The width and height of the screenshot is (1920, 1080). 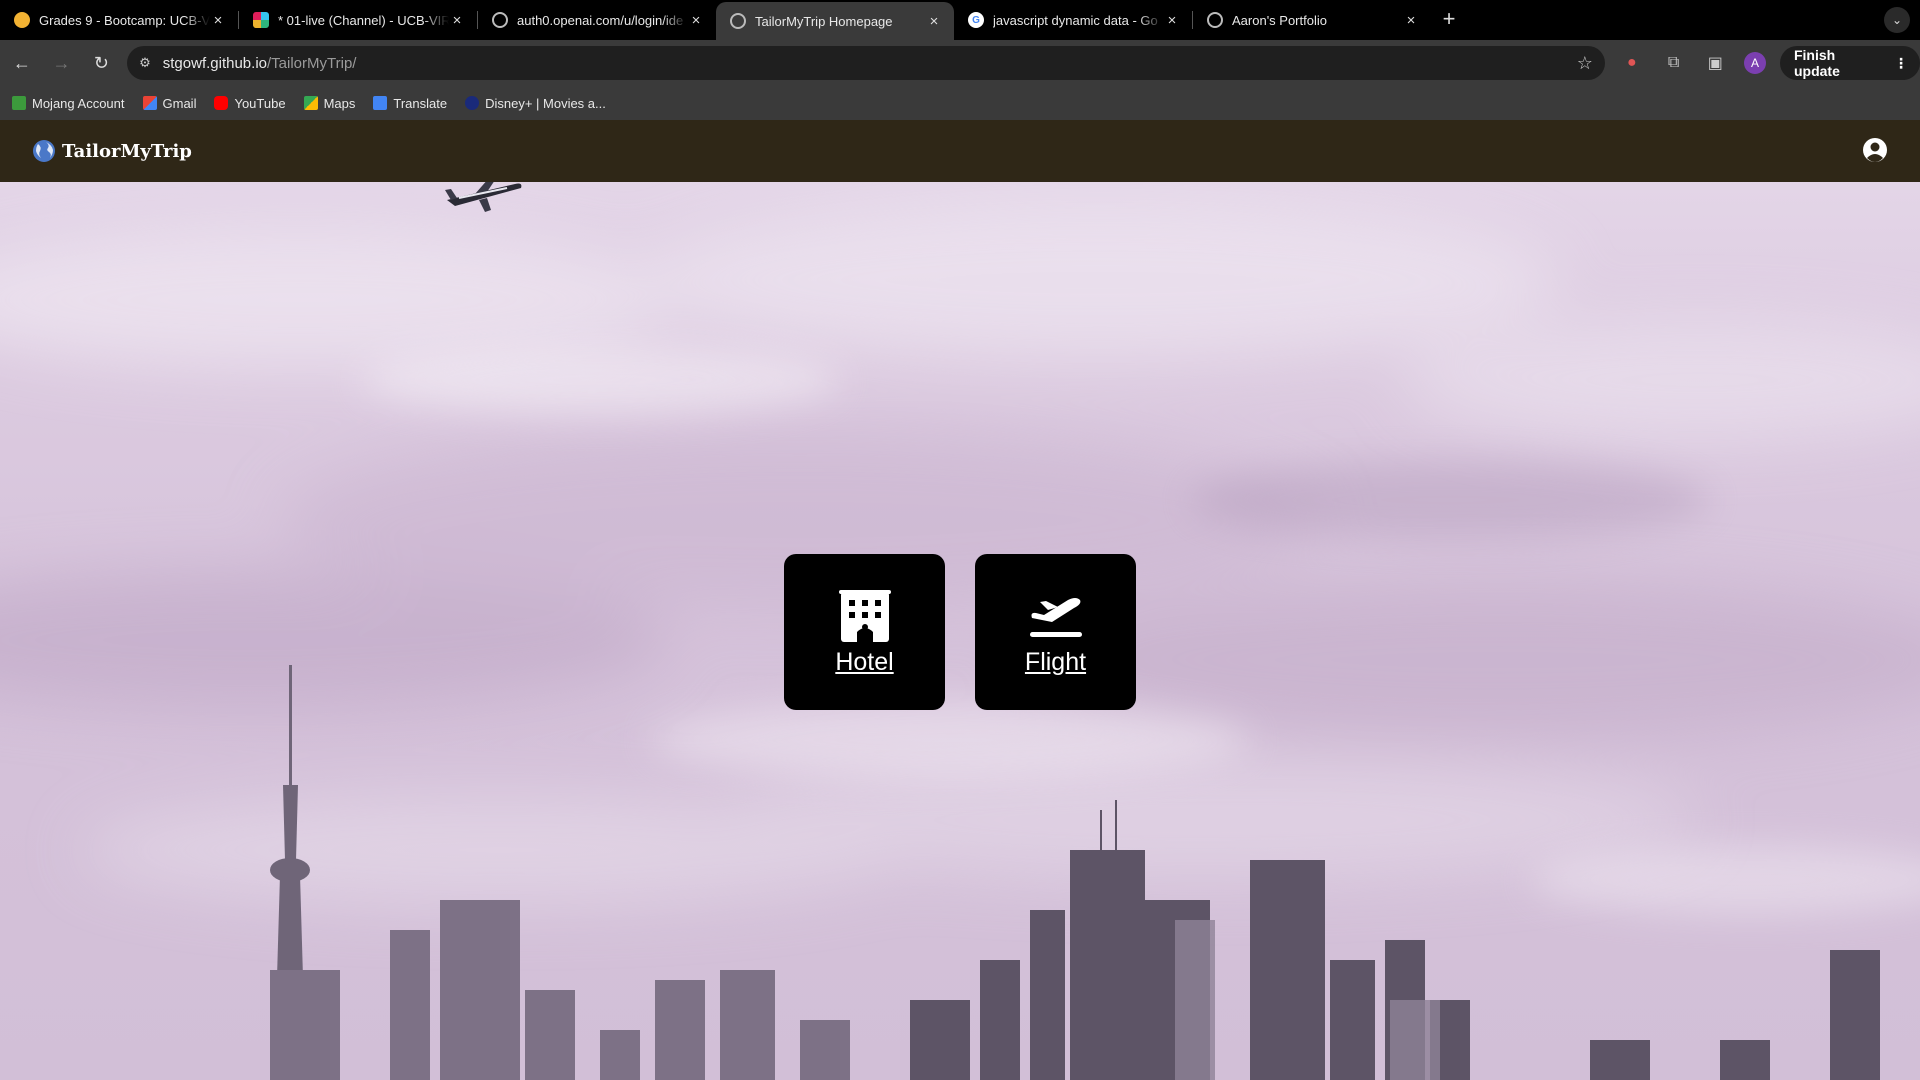 I want to click on bookmark-label: Translate, so click(x=420, y=103).